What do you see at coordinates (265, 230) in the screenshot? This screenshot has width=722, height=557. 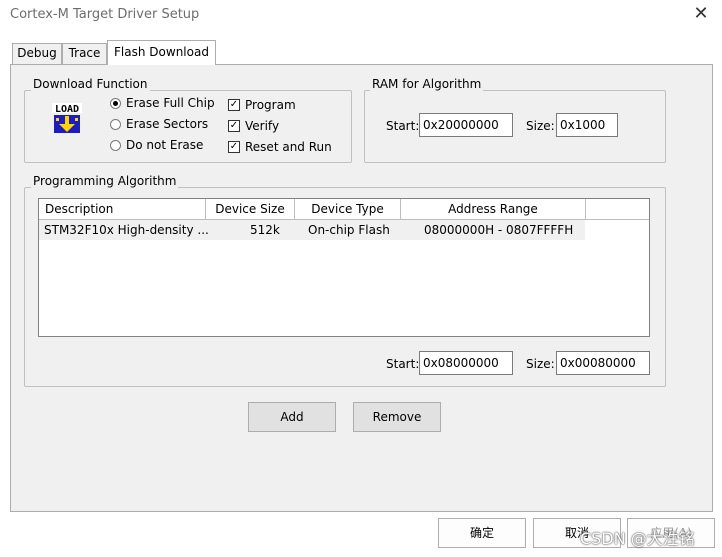 I see `cell-device-size: 512k` at bounding box center [265, 230].